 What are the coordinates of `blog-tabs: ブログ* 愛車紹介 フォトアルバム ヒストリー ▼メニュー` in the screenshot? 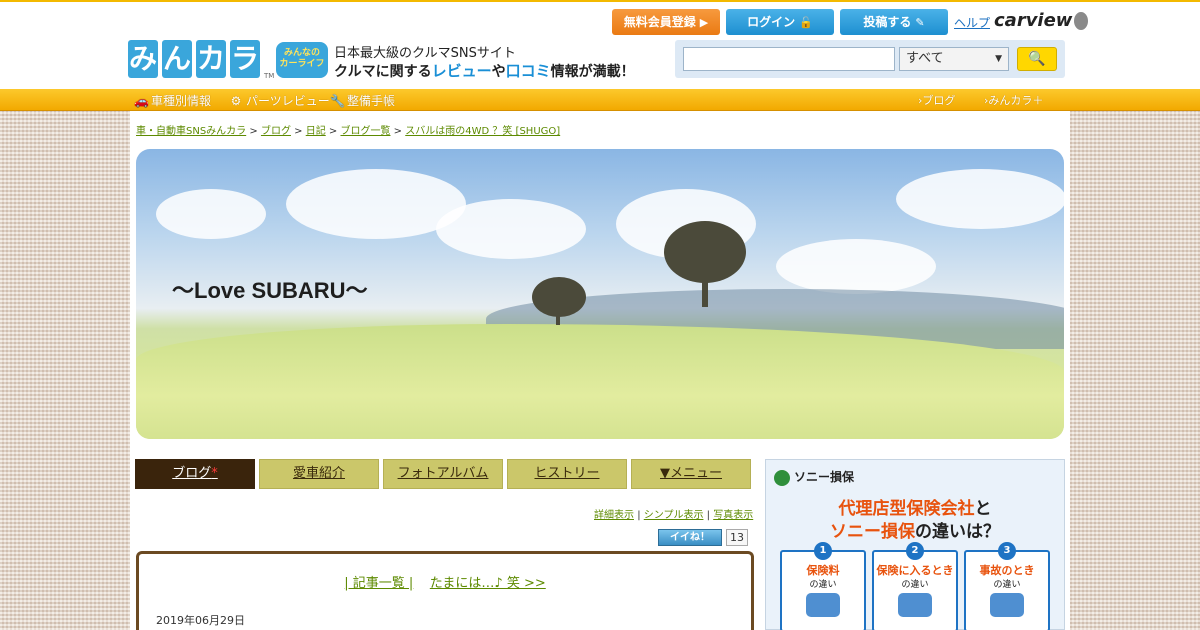 It's located at (445, 474).